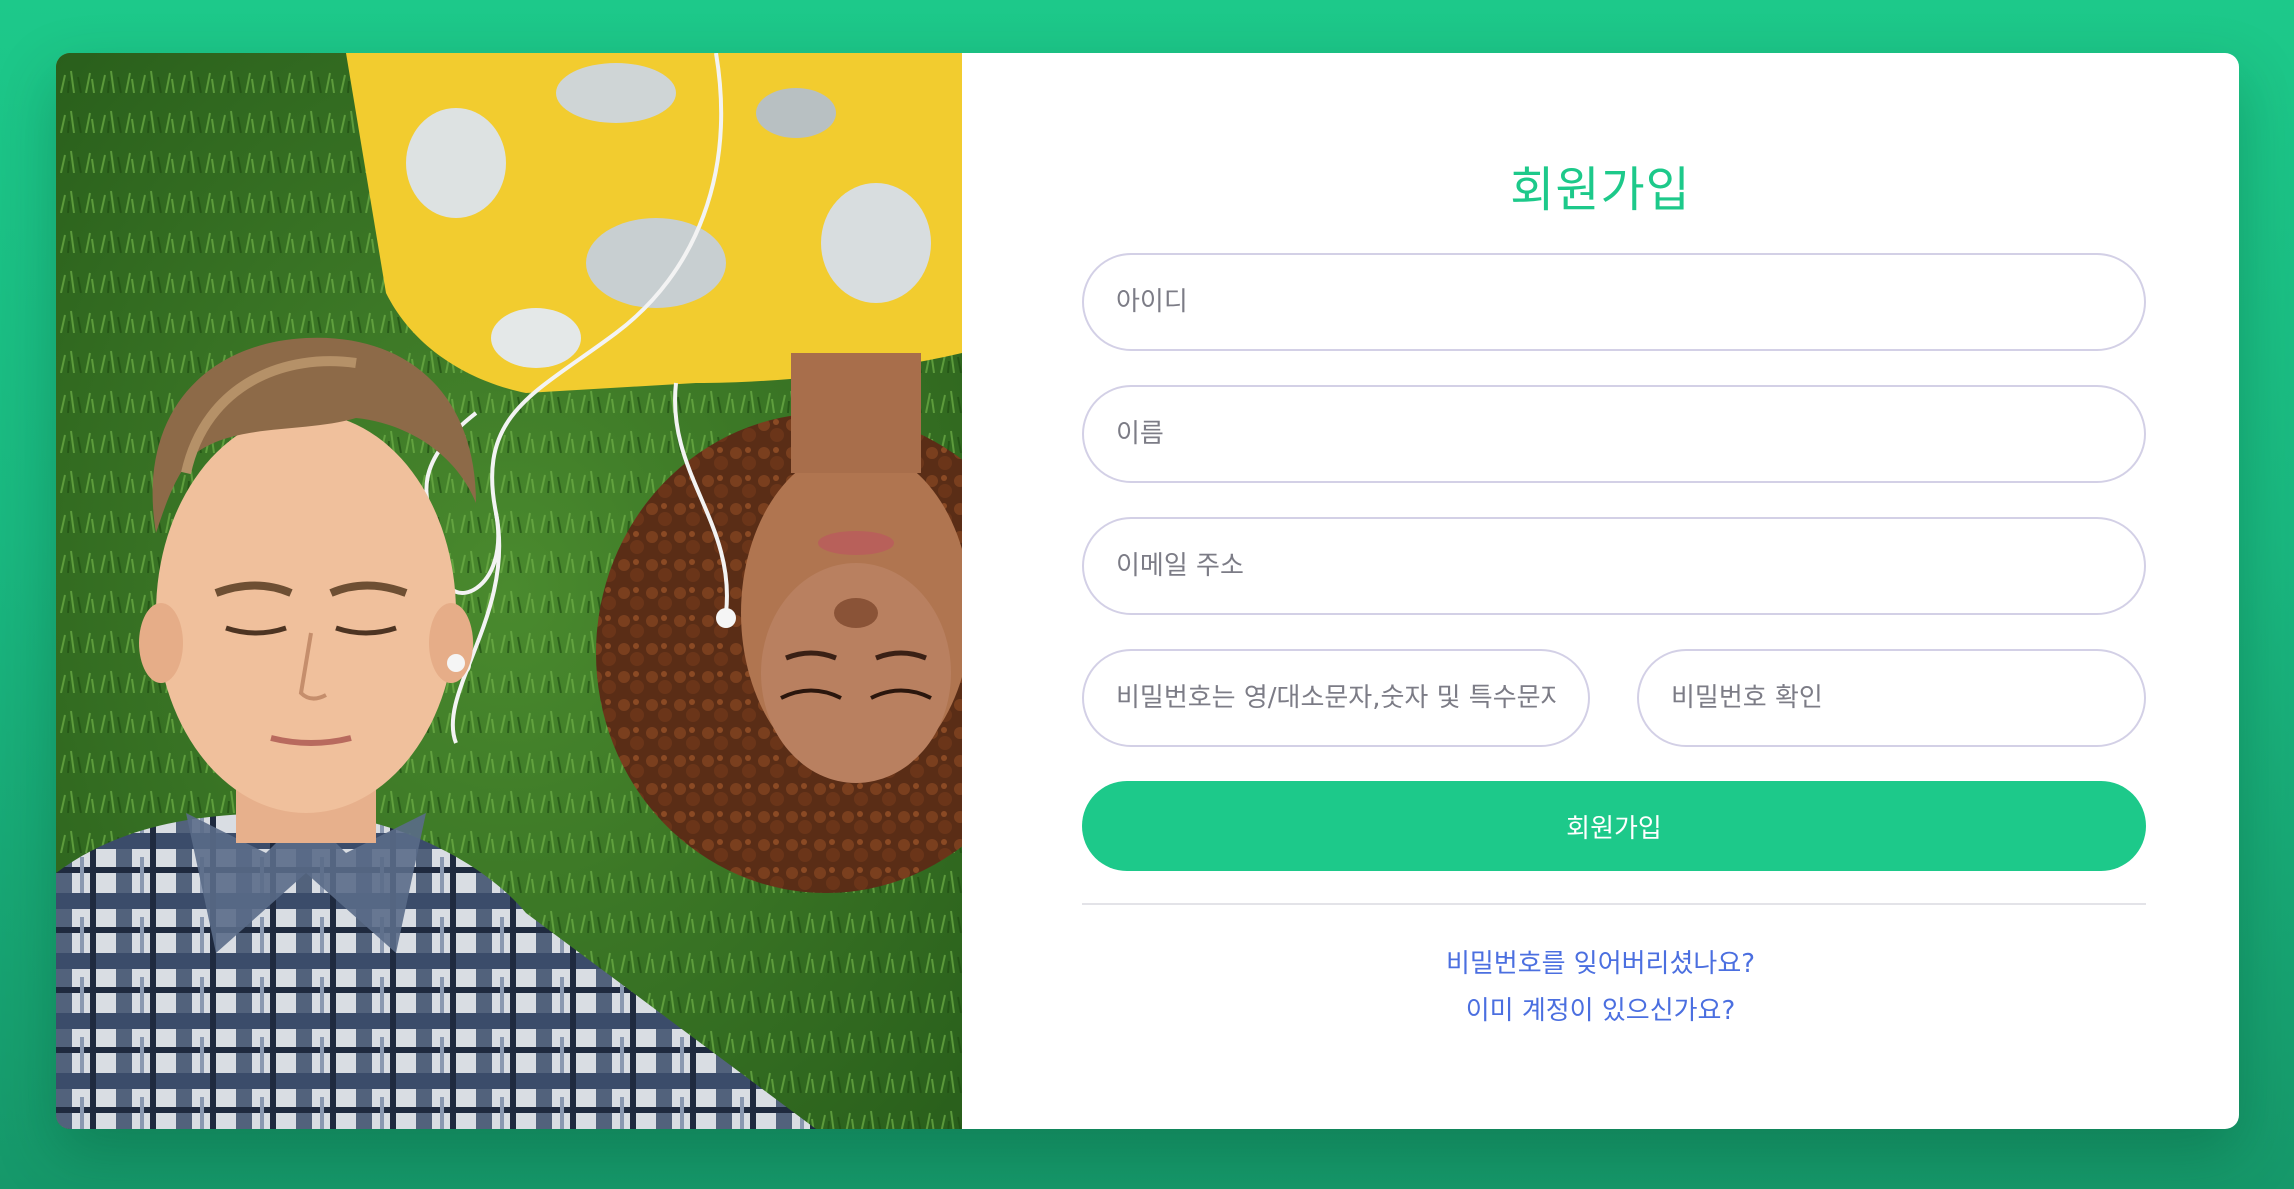 The width and height of the screenshot is (2294, 1189). I want to click on forgot-password-link: 비밀번호를 잊어버리셨나요?, so click(1600, 961).